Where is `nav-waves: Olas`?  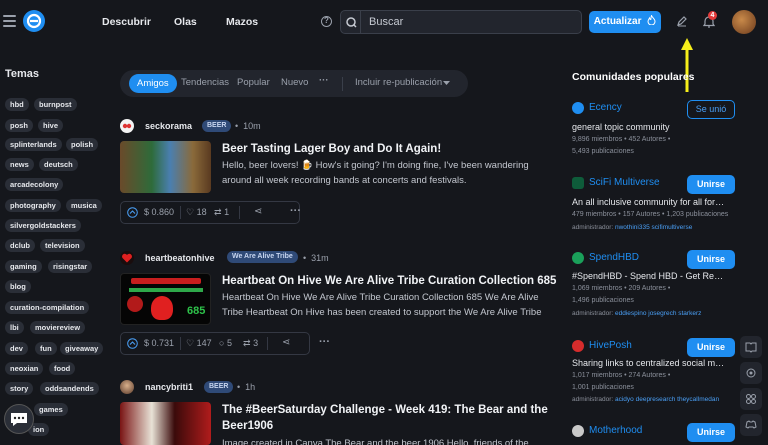
nav-waves: Olas is located at coordinates (185, 22).